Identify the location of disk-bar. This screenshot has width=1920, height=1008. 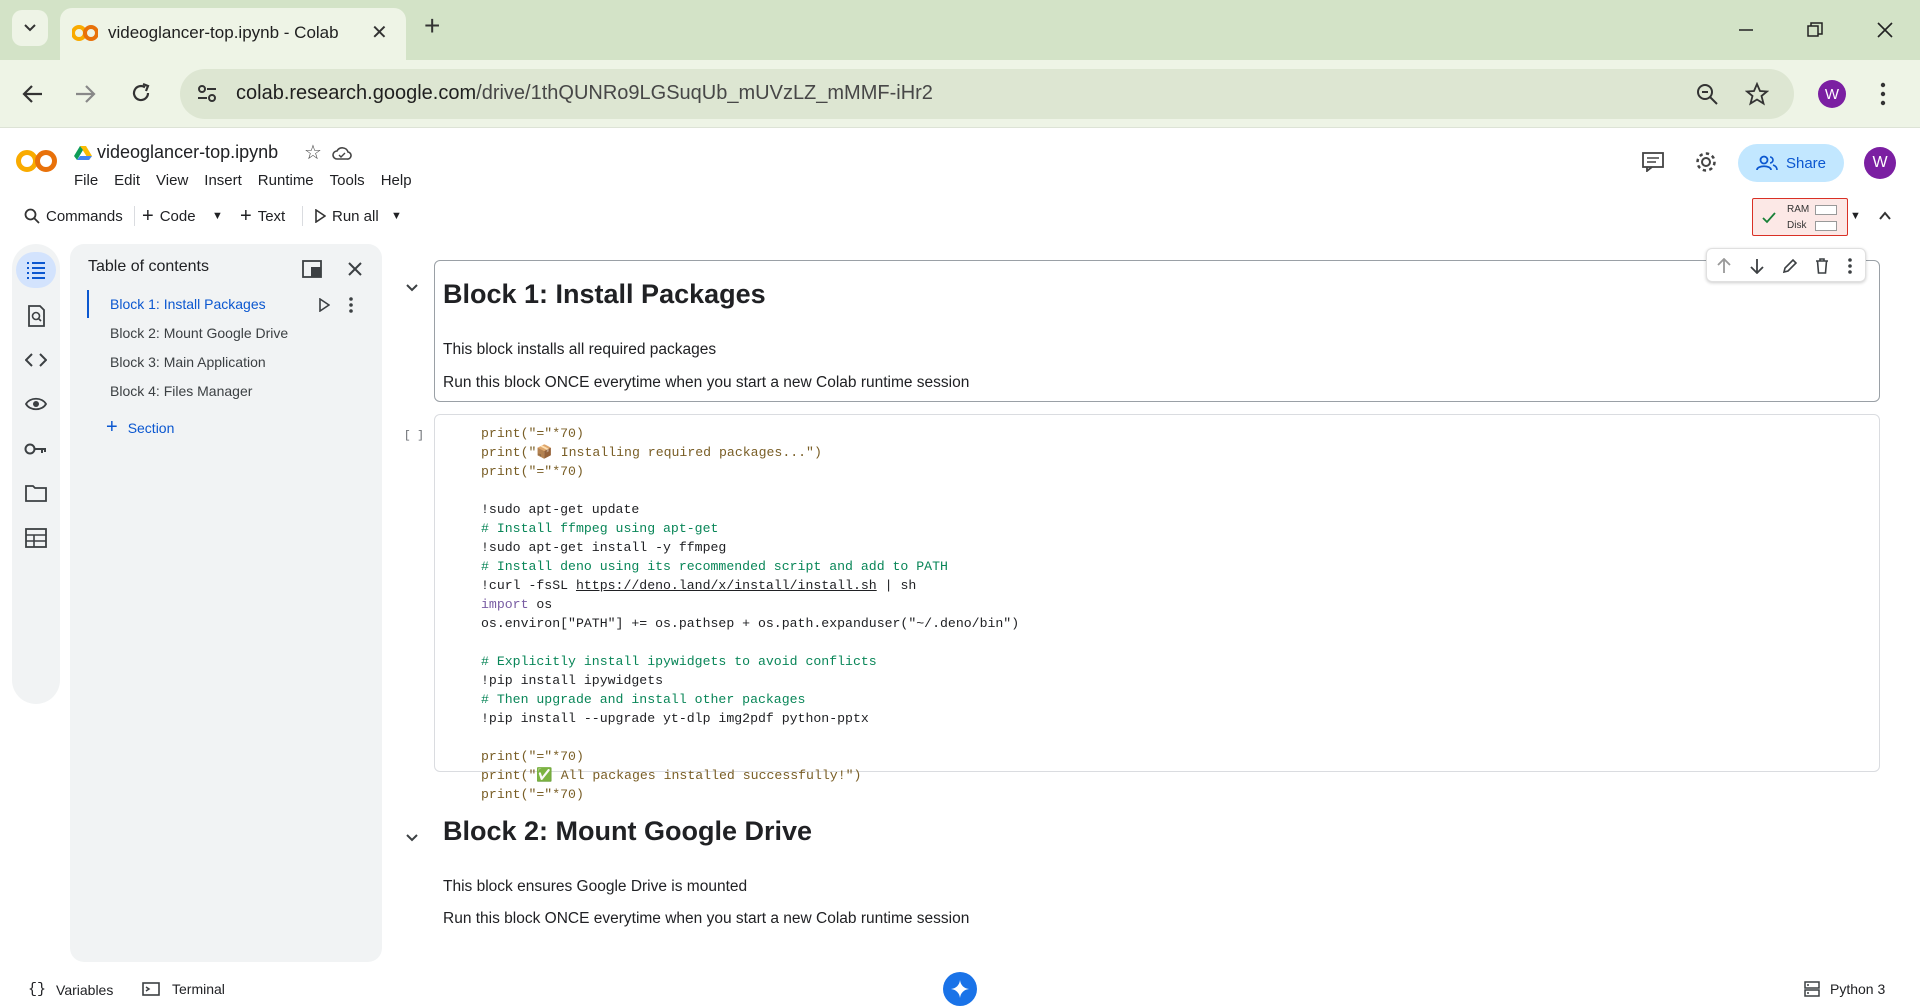
(1826, 226).